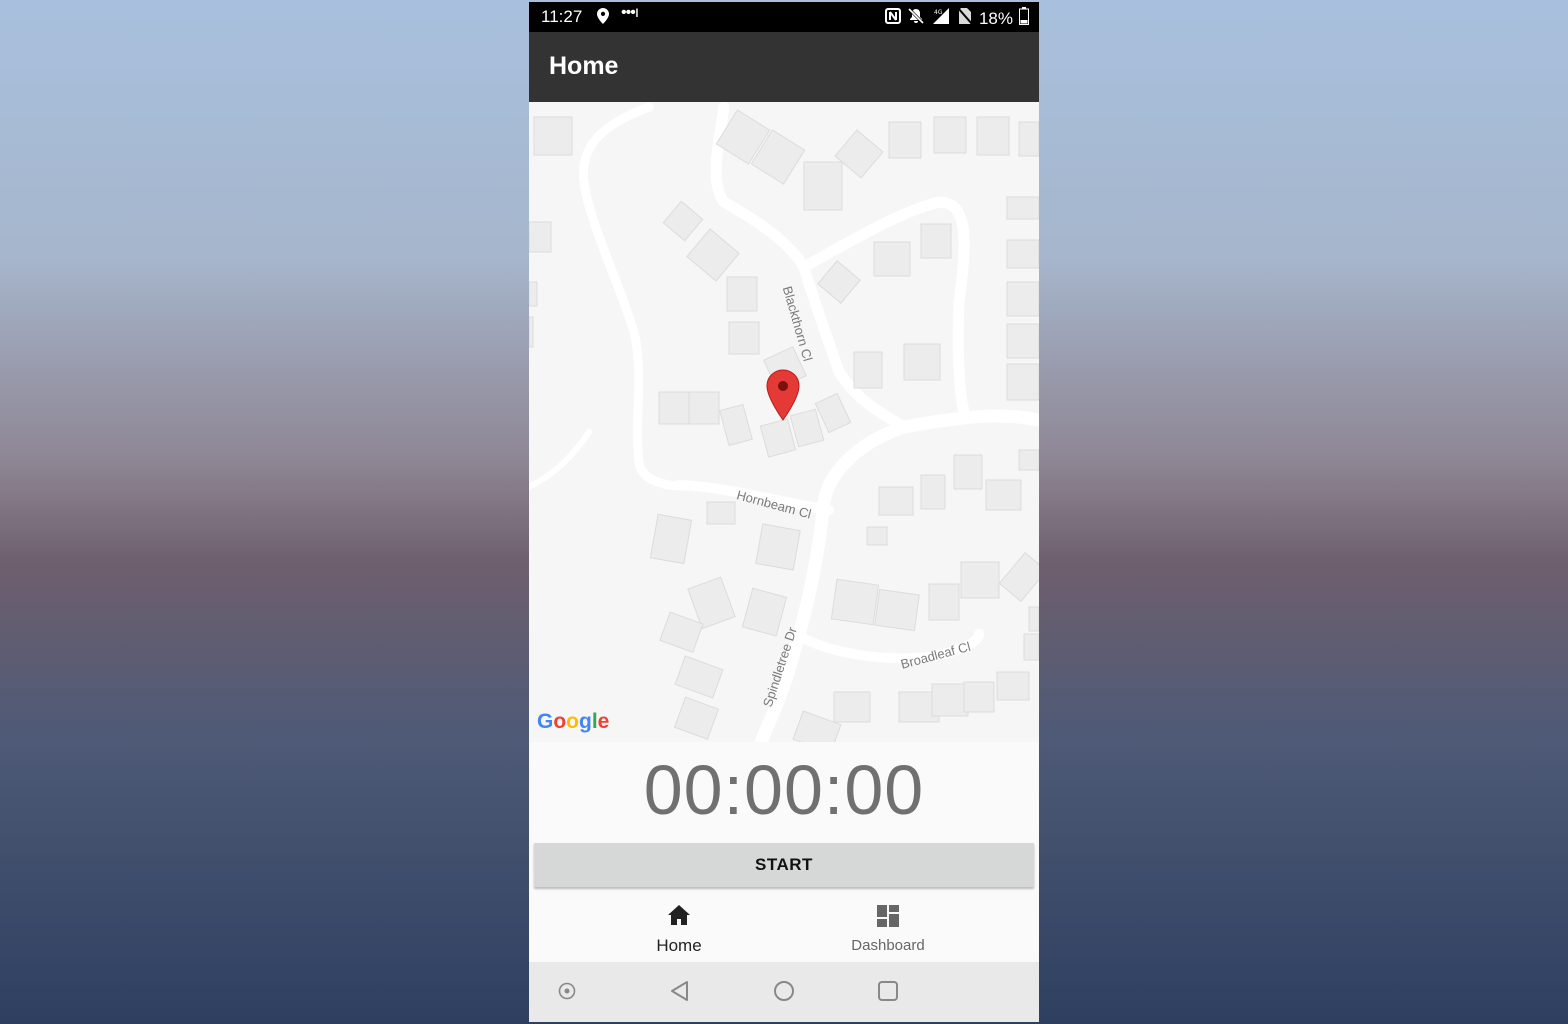 The image size is (1568, 1024). What do you see at coordinates (784, 865) in the screenshot?
I see `start-button: START` at bounding box center [784, 865].